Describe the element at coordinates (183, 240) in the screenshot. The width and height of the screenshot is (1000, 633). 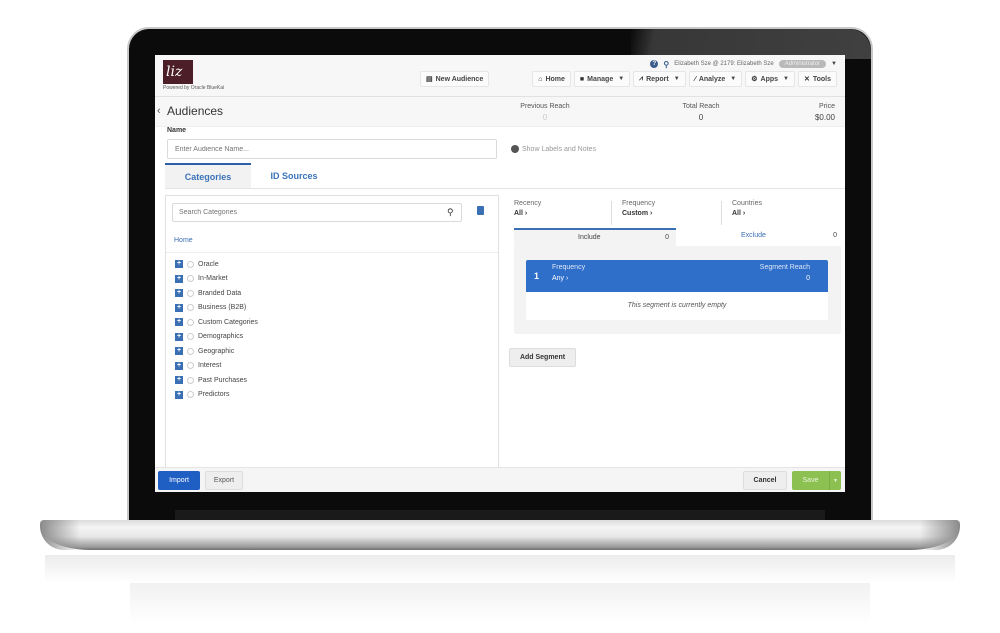
I see `breadcrumb-home: Home` at that location.